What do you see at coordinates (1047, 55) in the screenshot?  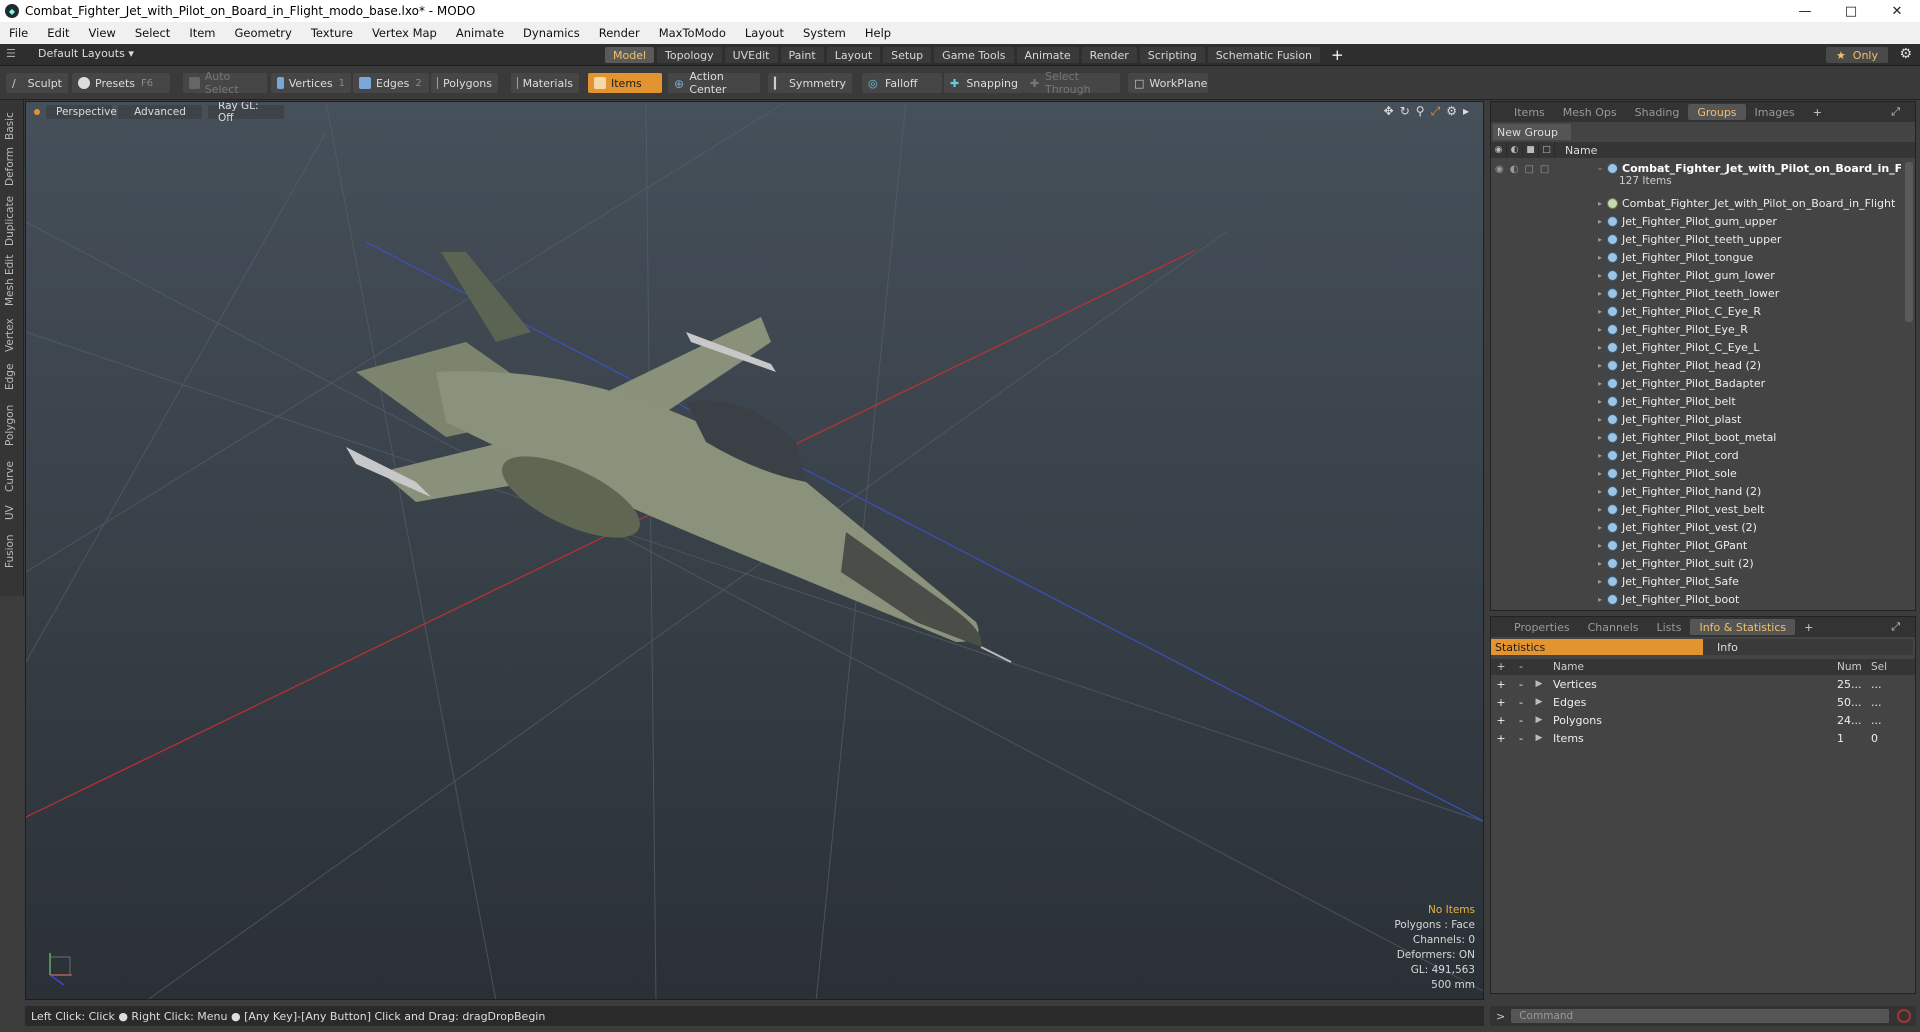 I see `tab-animate: Animate` at bounding box center [1047, 55].